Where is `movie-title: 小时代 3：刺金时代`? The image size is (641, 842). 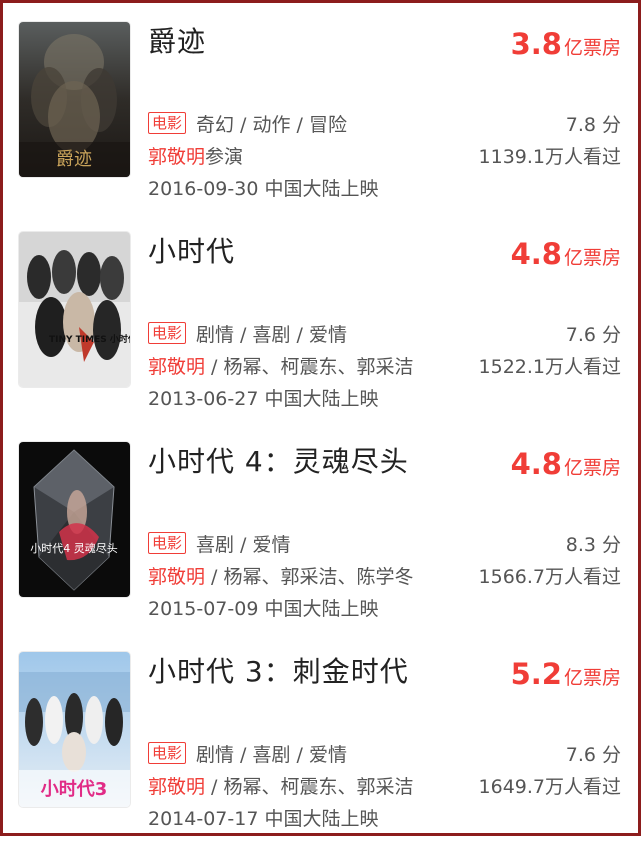
movie-title: 小时代 3：刺金时代 is located at coordinates (278, 672).